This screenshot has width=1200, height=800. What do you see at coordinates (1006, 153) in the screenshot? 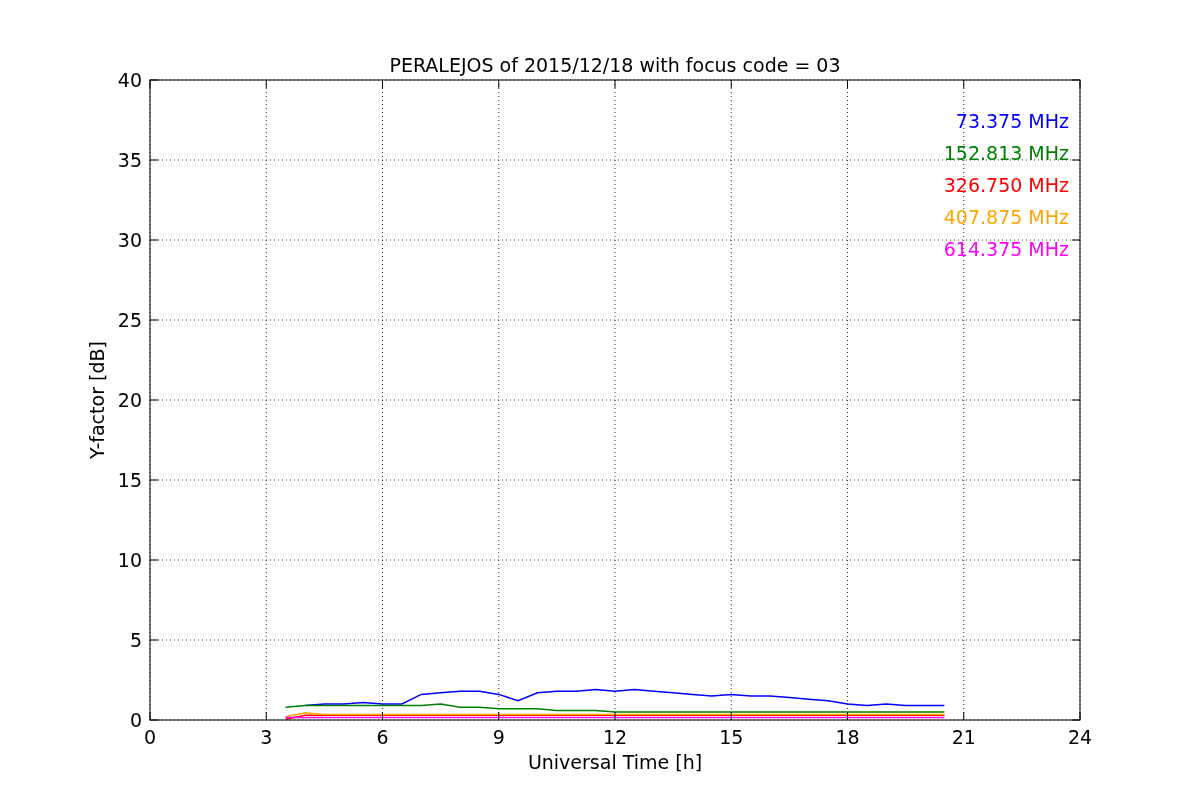
I see `legend-label: 152.813 MHz` at bounding box center [1006, 153].